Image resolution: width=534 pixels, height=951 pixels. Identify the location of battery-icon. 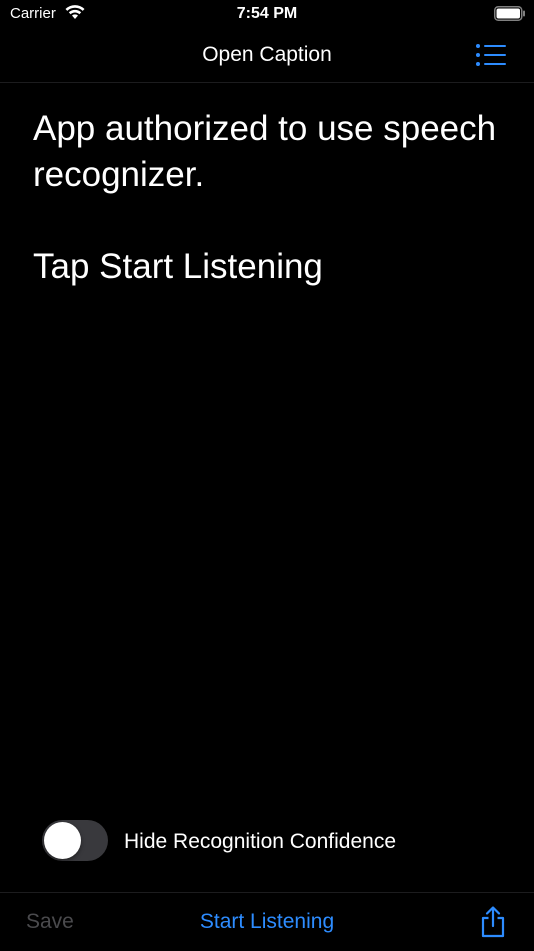
(509, 13).